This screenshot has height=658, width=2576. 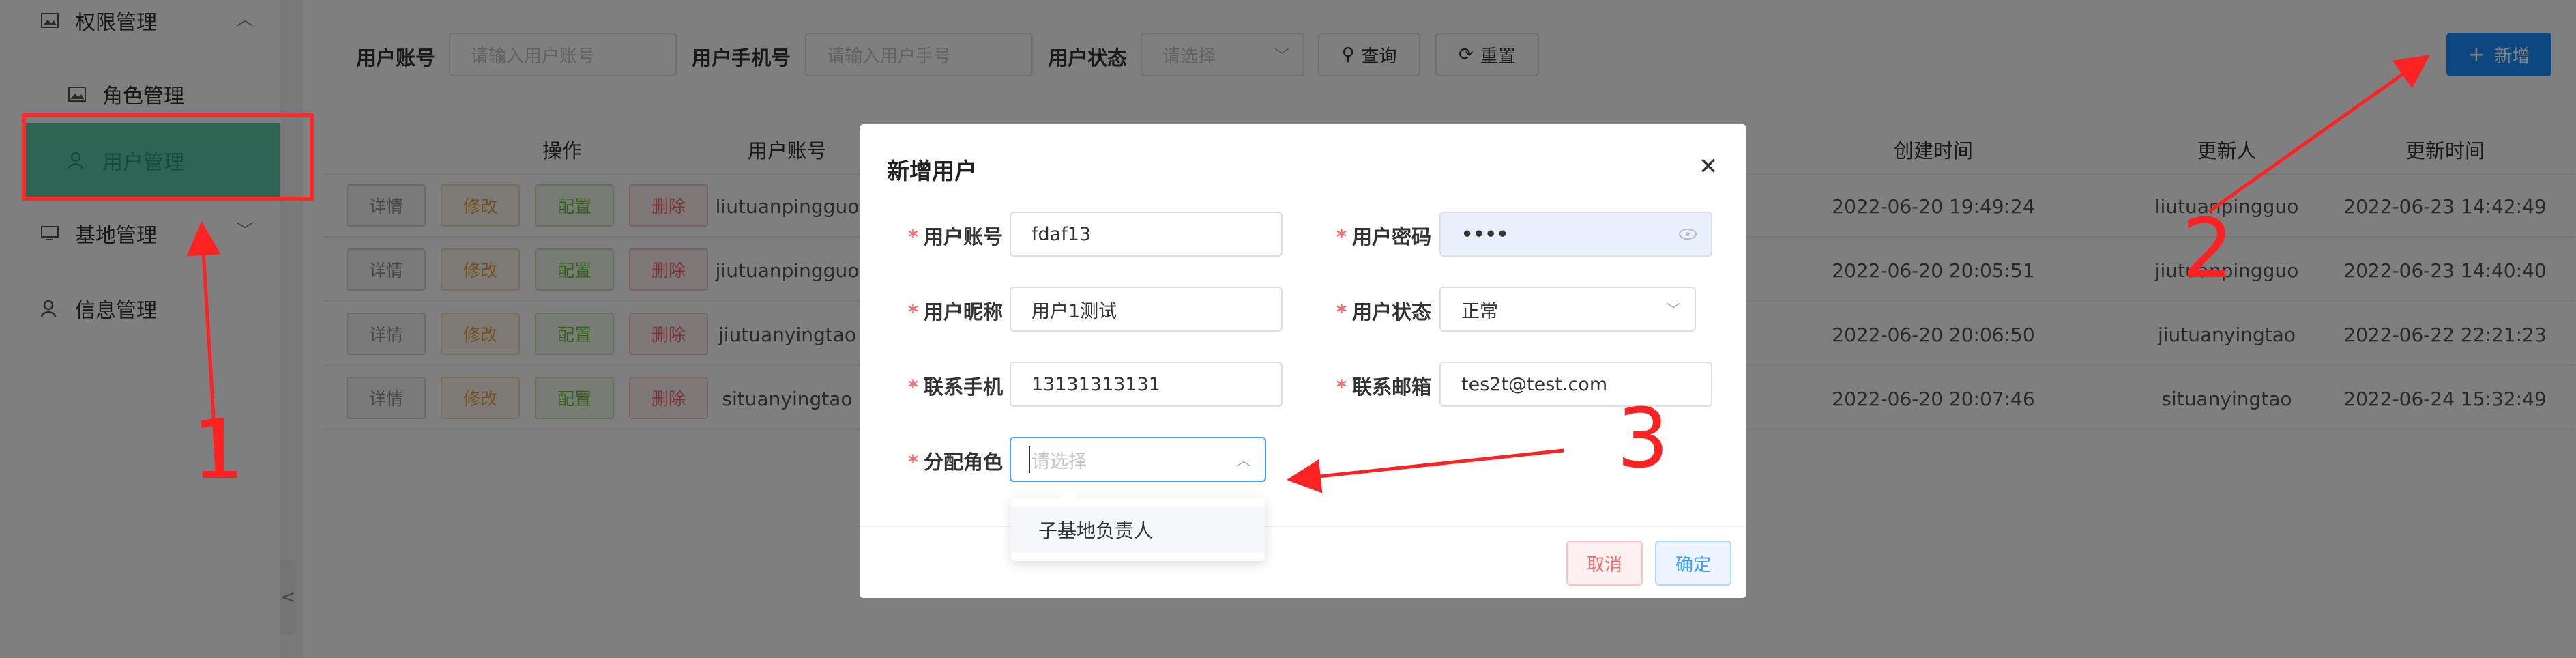 What do you see at coordinates (2208, 249) in the screenshot?
I see `annotation-number-2: 2` at bounding box center [2208, 249].